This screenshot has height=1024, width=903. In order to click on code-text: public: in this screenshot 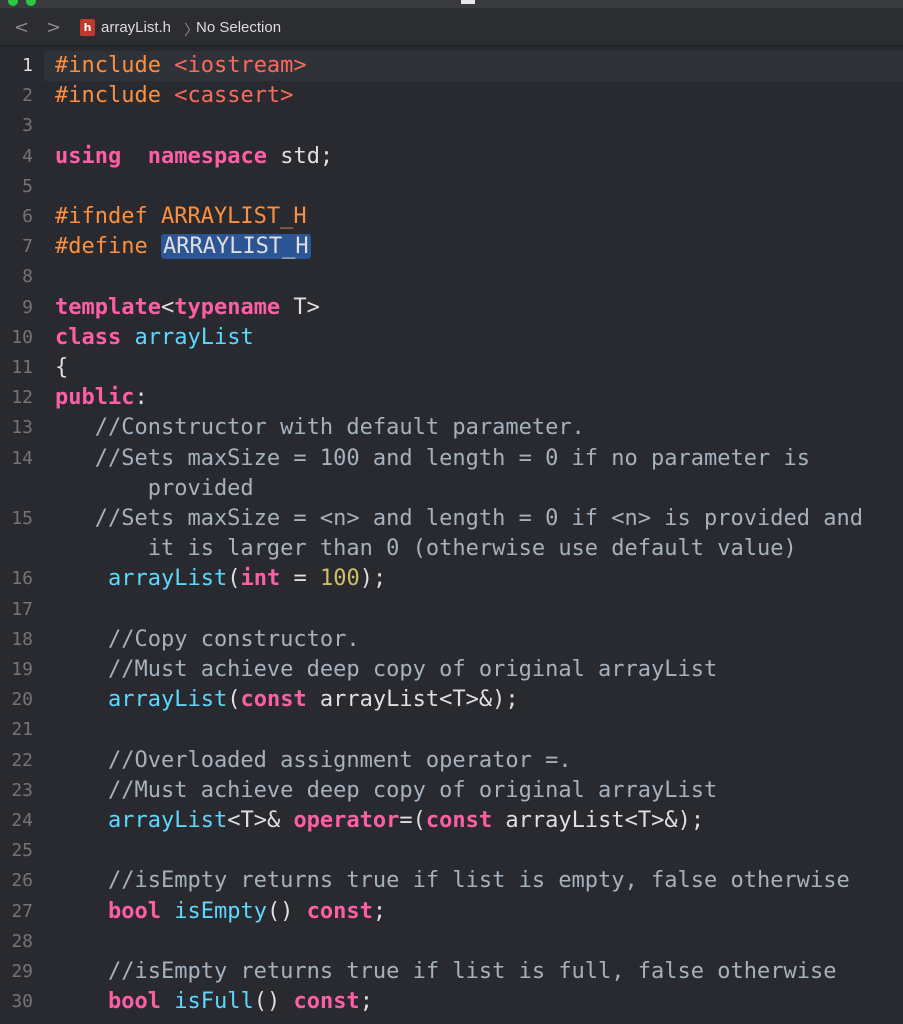, I will do `click(101, 398)`.